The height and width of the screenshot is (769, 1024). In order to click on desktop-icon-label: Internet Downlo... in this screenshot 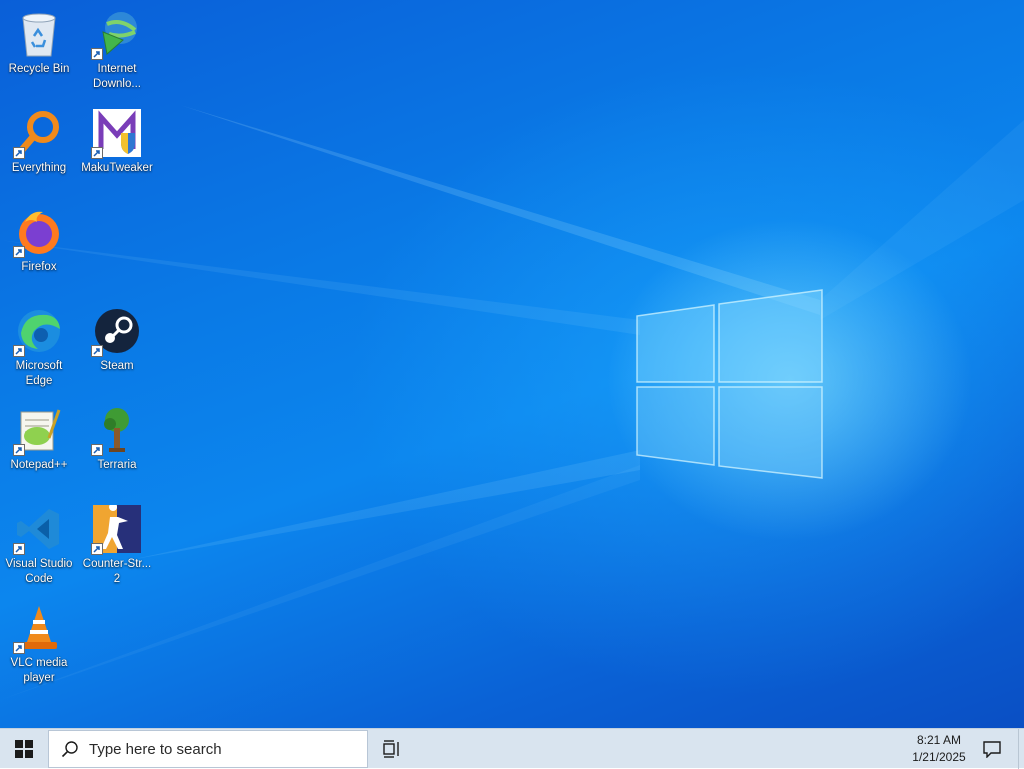, I will do `click(117, 76)`.